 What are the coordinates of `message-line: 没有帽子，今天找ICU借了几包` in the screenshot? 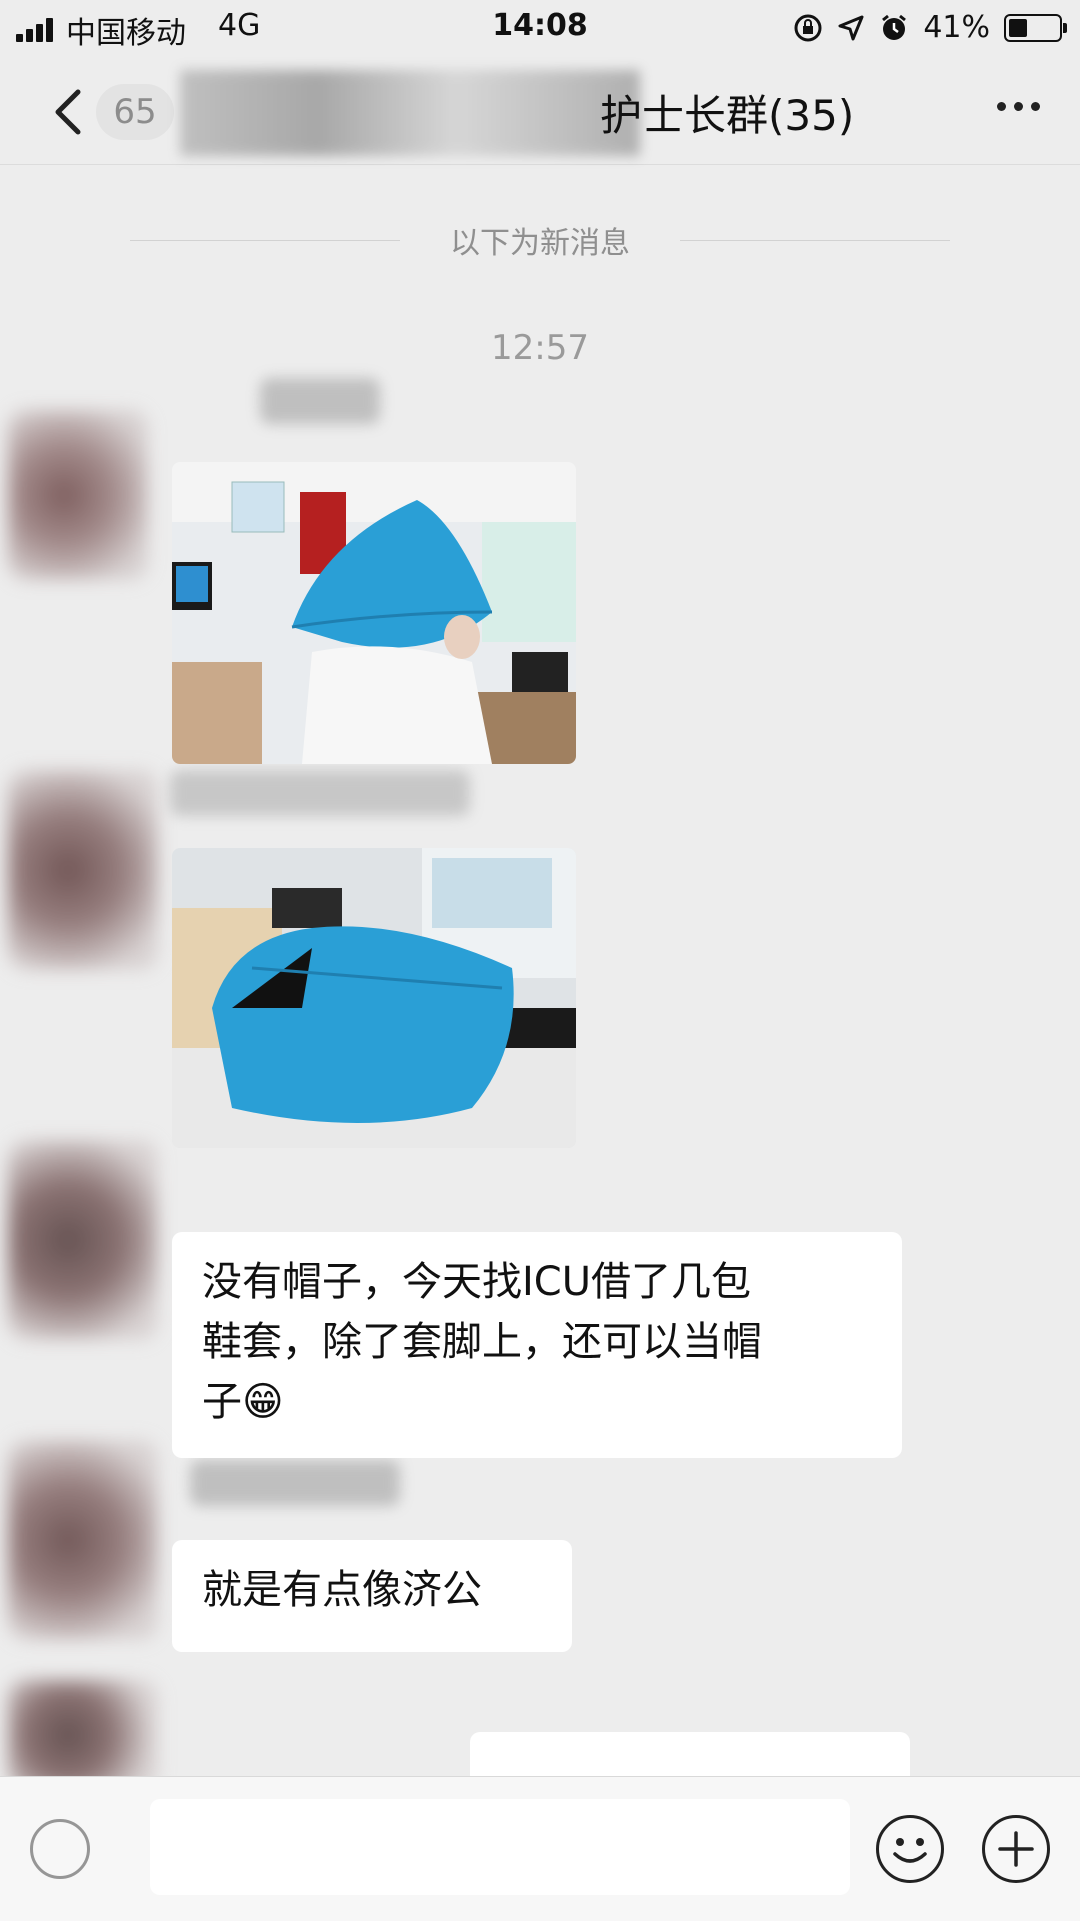 It's located at (477, 1282).